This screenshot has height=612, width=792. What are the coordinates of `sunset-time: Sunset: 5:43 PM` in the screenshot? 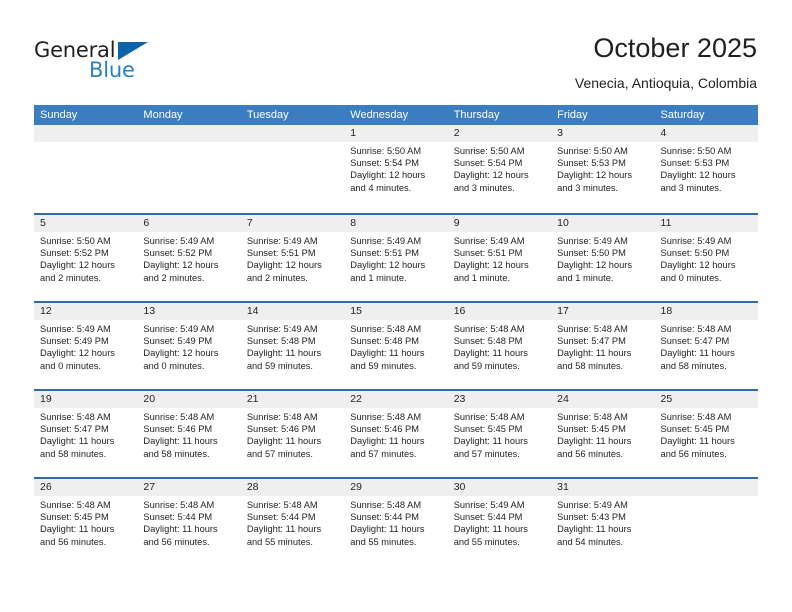 It's located at (591, 517).